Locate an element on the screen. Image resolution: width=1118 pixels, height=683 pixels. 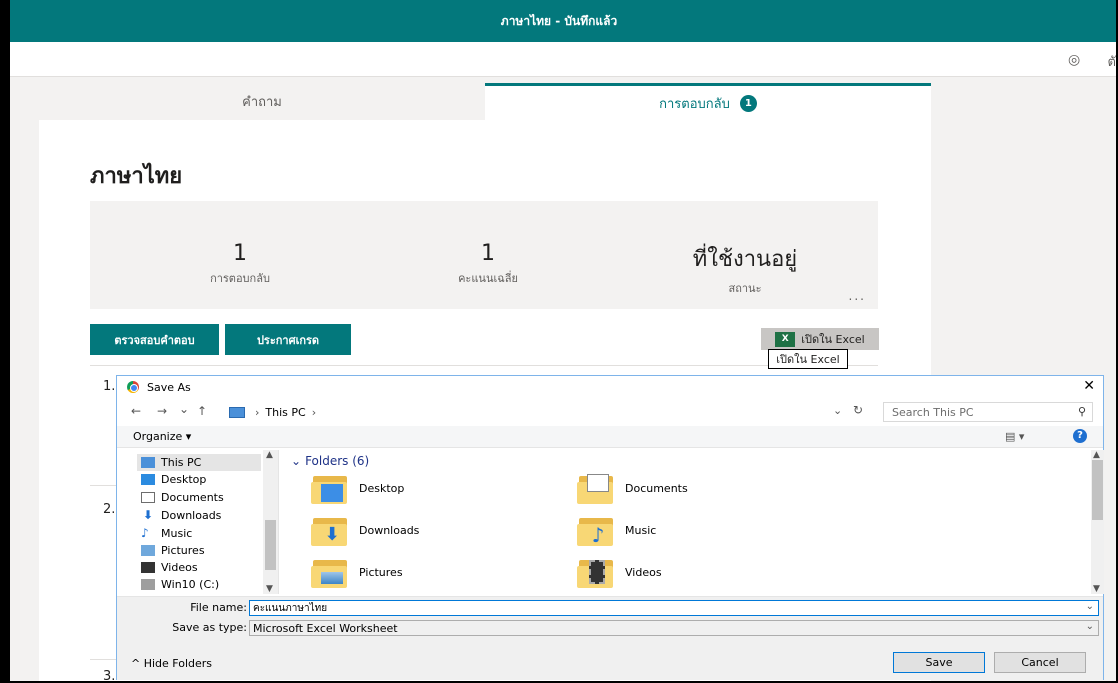
open-in-excel-label: เปิดใน Excel is located at coordinates (833, 339).